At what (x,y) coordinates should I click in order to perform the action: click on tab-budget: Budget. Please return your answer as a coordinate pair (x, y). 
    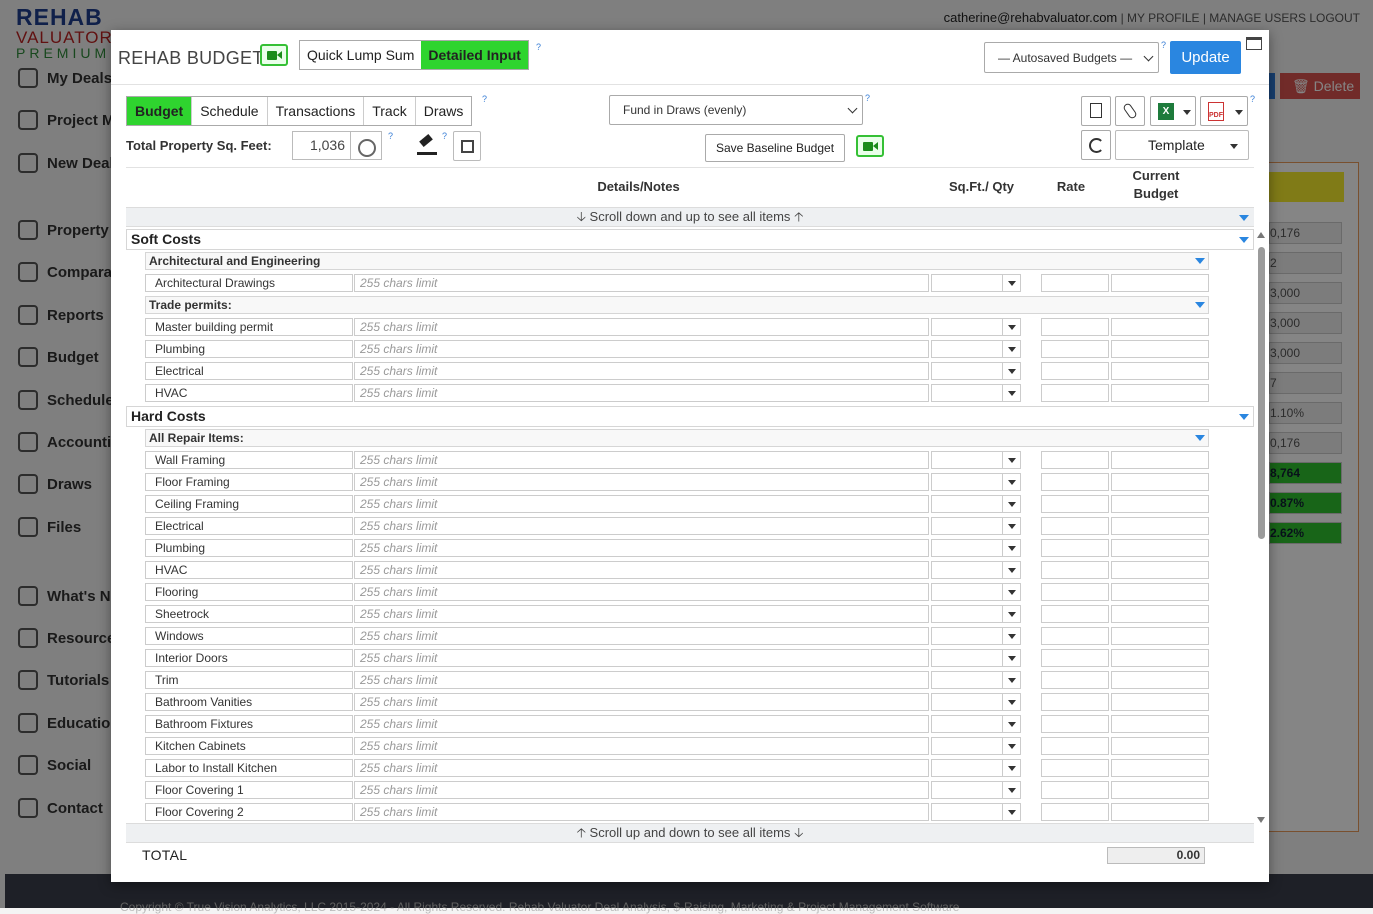
    Looking at the image, I should click on (160, 111).